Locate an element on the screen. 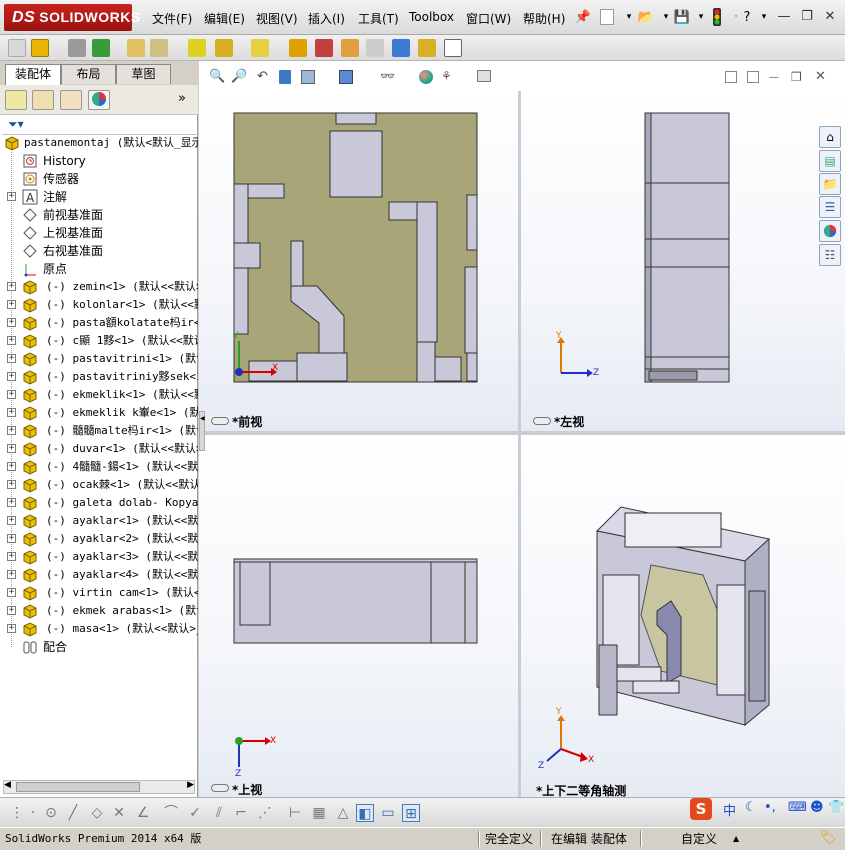 The image size is (845, 850). insert-components-icon is located at coordinates (40, 48).